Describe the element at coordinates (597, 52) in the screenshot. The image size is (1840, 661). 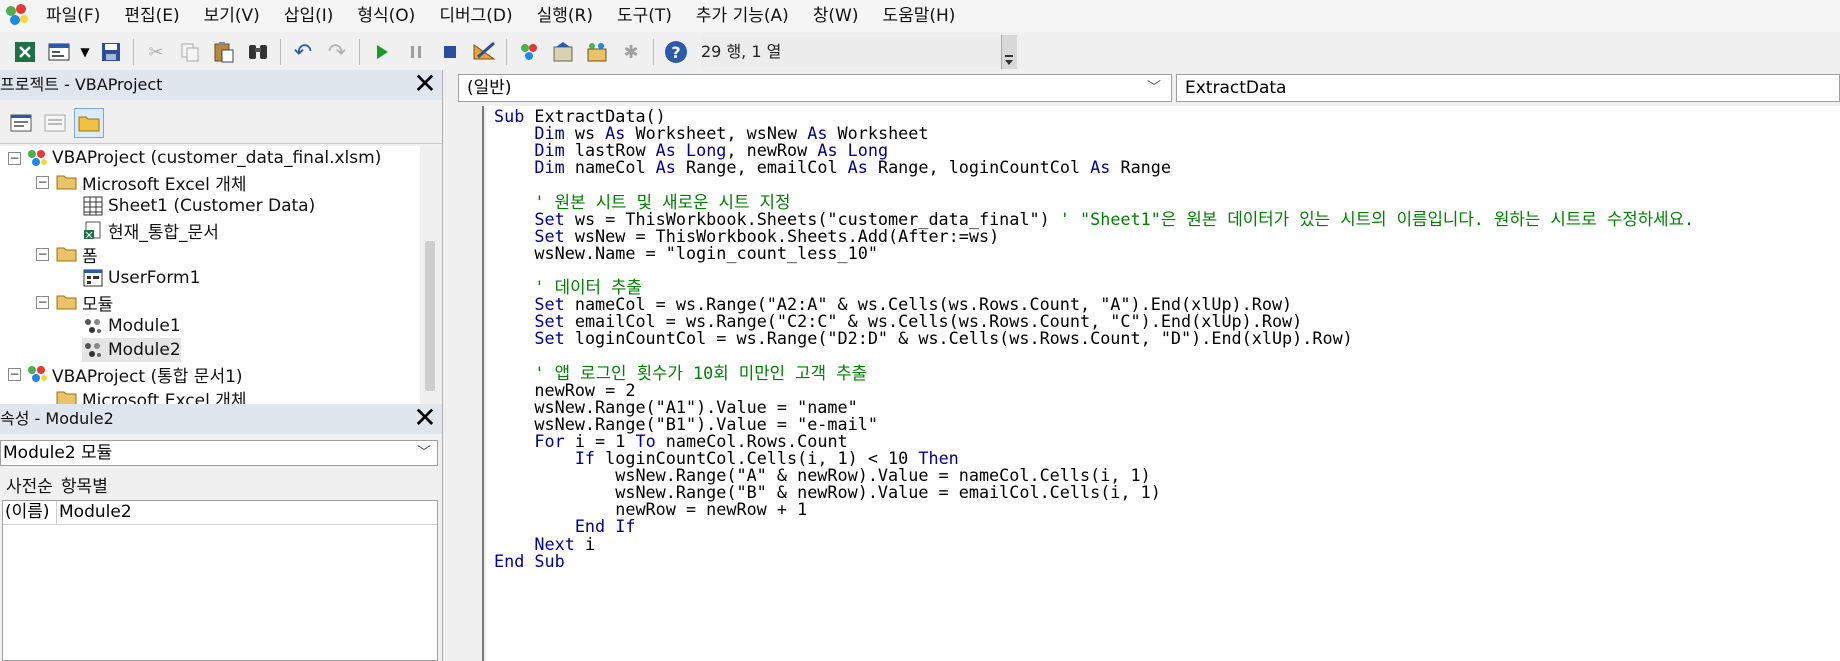
I see `object-browser-icon` at that location.